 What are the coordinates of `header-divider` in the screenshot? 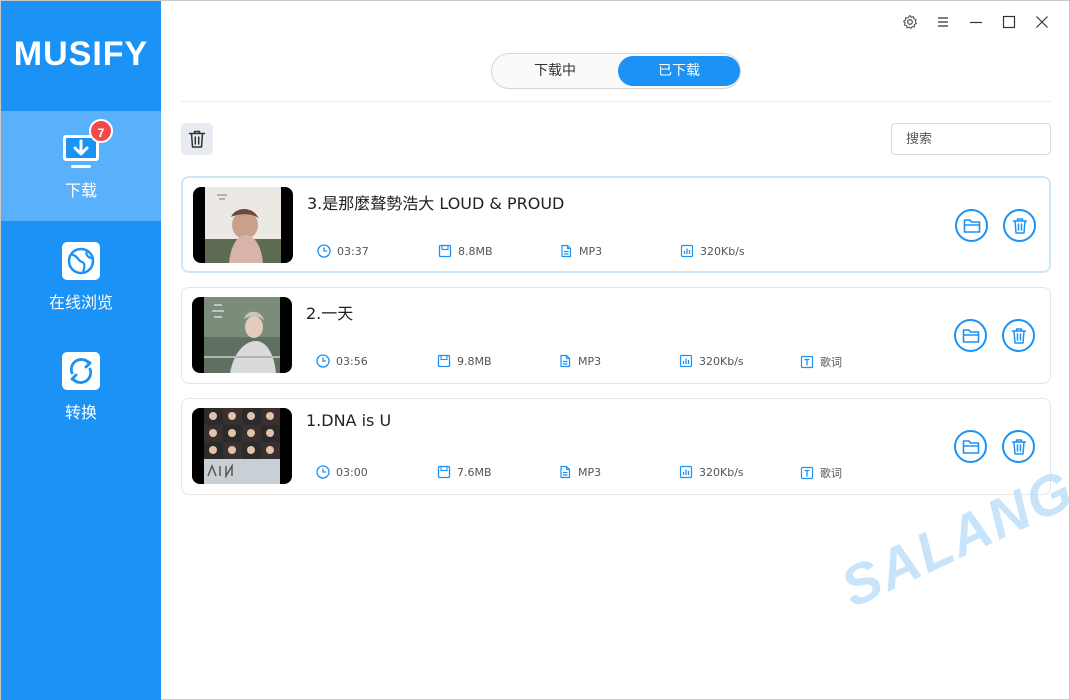 It's located at (616, 101).